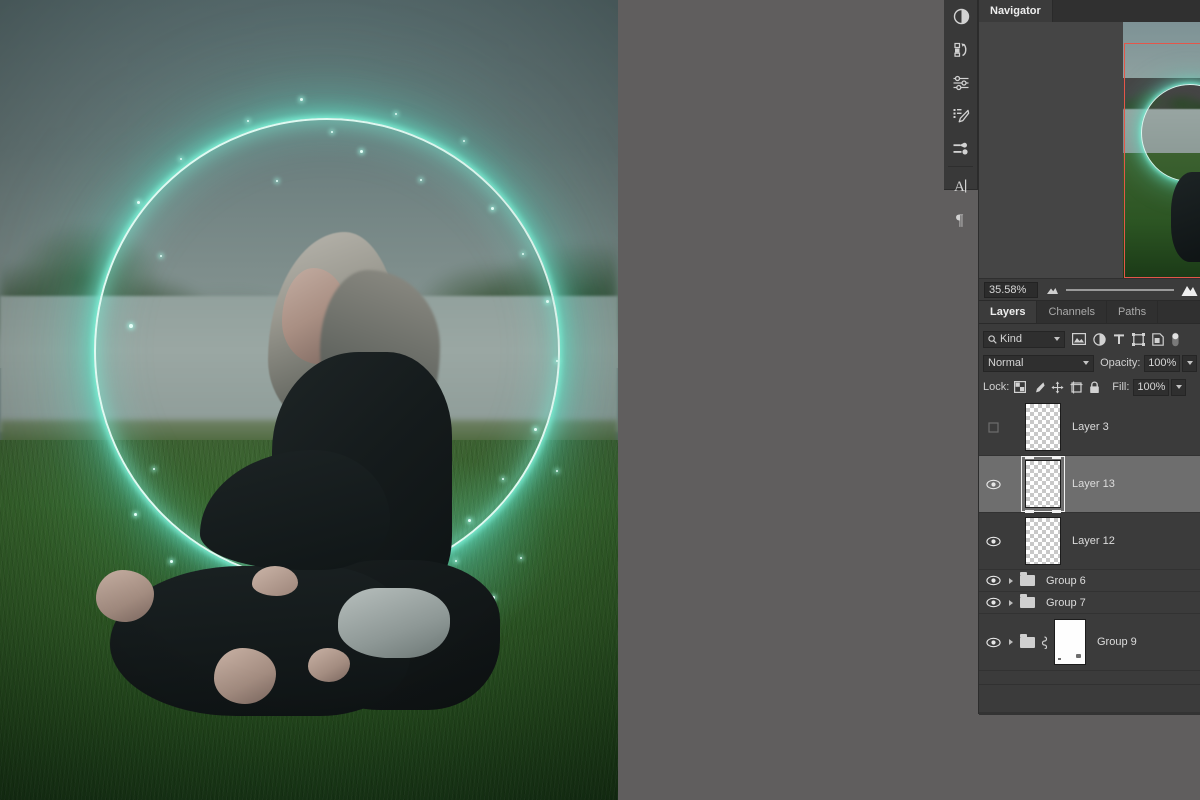 This screenshot has height=800, width=1200. Describe the element at coordinates (1179, 387) in the screenshot. I see `fill-stepper` at that location.